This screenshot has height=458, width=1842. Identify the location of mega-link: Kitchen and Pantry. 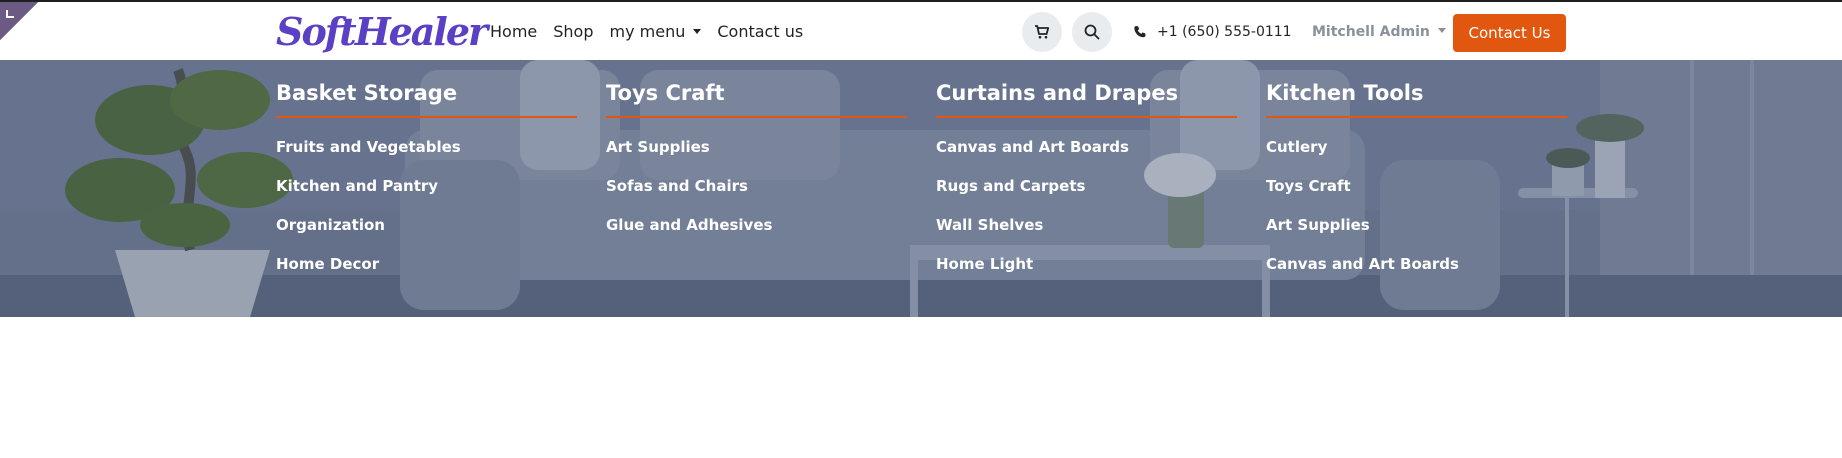
(426, 196).